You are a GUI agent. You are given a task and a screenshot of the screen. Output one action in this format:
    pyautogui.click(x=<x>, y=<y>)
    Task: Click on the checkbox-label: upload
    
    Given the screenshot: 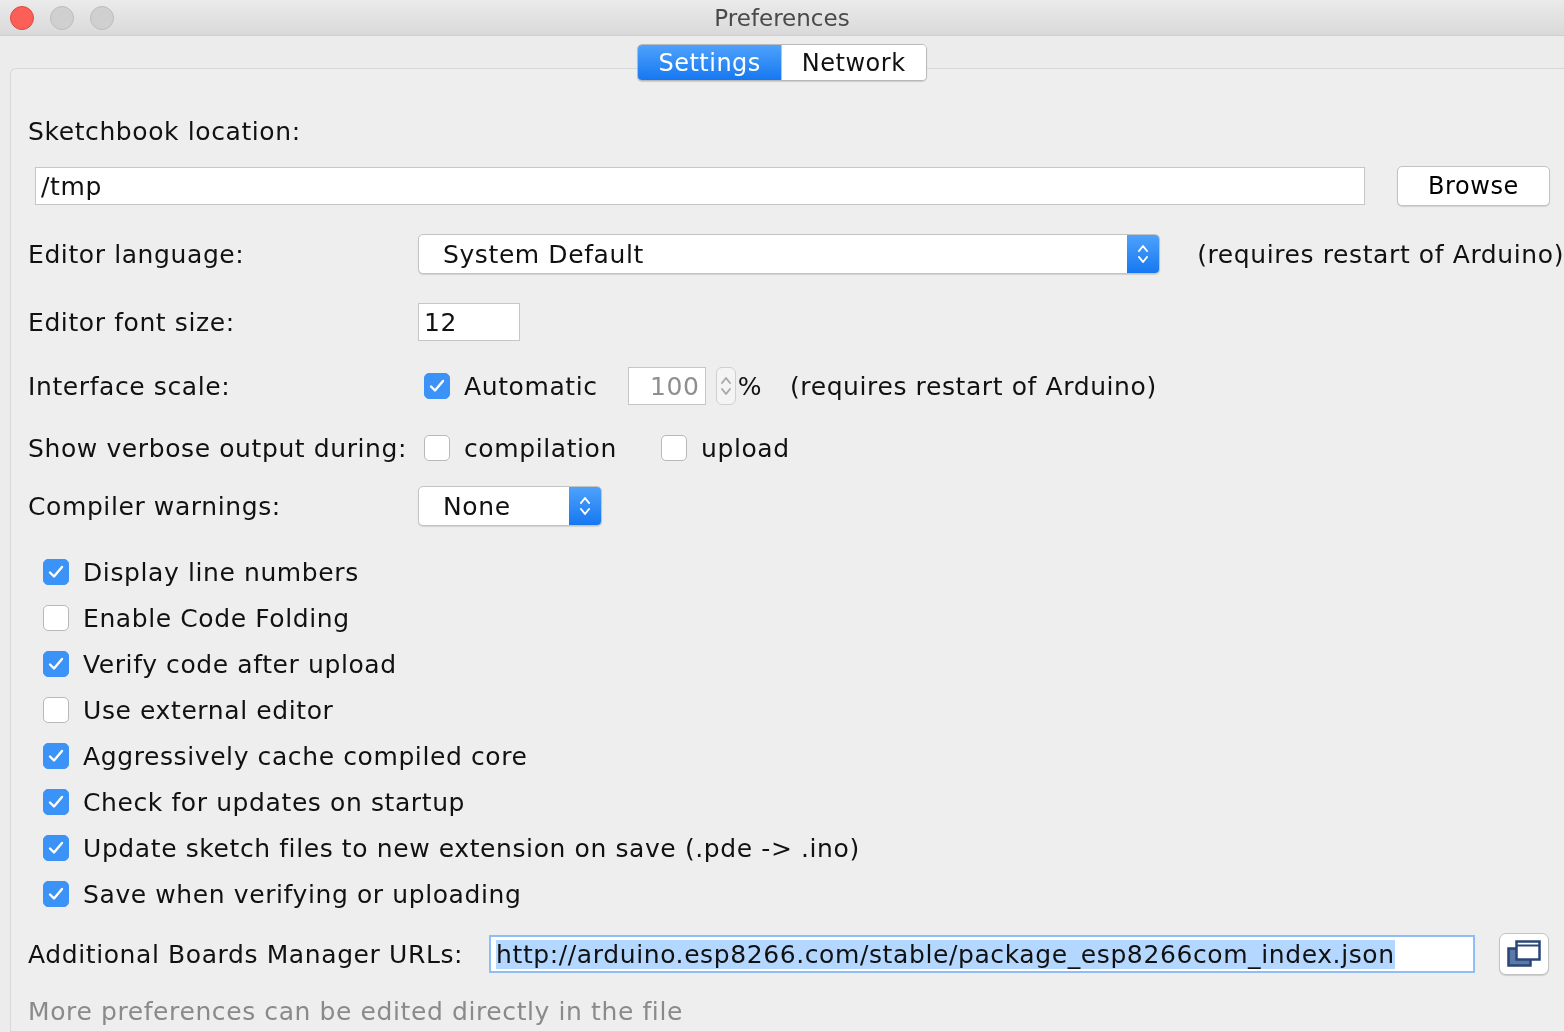 What is the action you would take?
    pyautogui.click(x=745, y=448)
    